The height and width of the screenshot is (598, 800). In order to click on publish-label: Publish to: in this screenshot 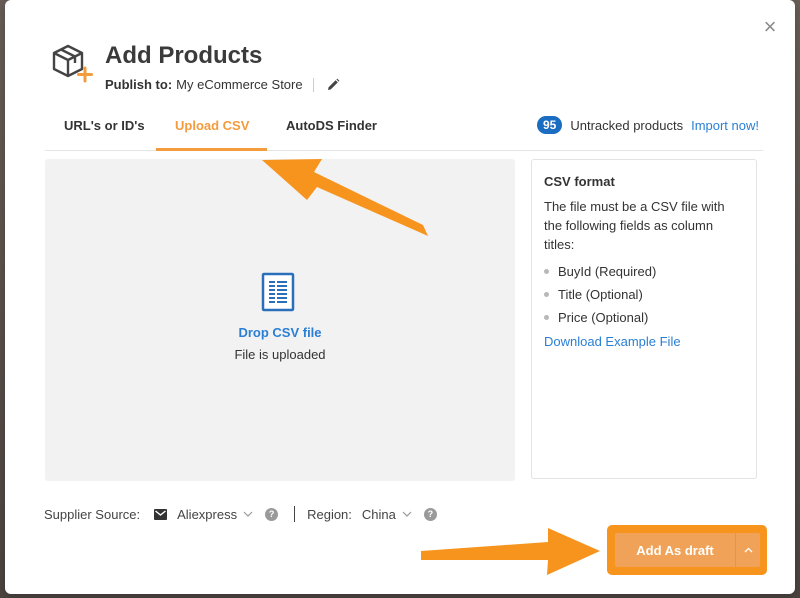, I will do `click(139, 84)`.